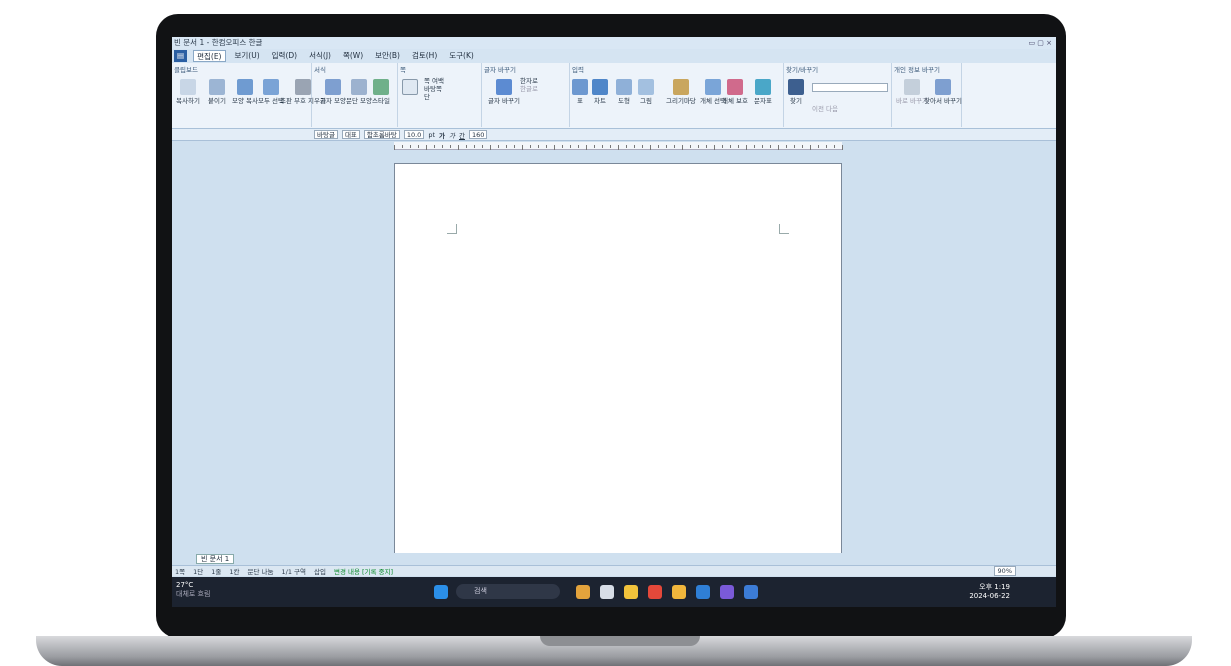 This screenshot has width=1231, height=666. What do you see at coordinates (763, 92) in the screenshot?
I see `symbol-button: 문자표` at bounding box center [763, 92].